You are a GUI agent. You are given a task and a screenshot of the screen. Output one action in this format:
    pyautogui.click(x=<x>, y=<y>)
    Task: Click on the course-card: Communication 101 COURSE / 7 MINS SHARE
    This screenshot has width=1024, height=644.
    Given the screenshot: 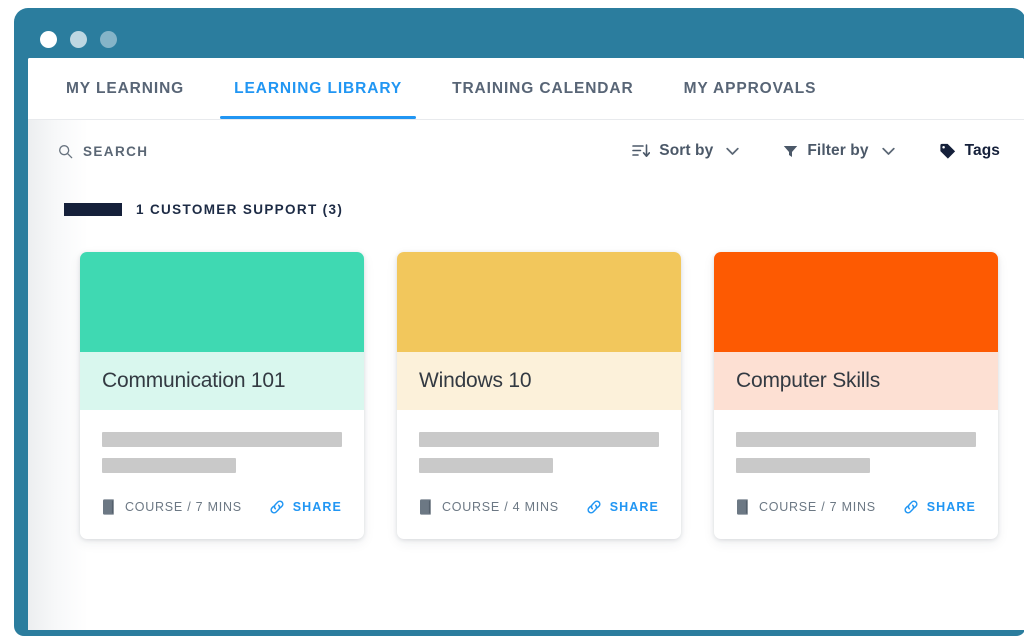 What is the action you would take?
    pyautogui.click(x=222, y=395)
    